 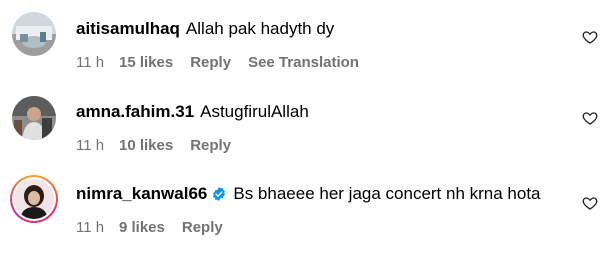 I want to click on likes-count-button: 15 likes, so click(x=146, y=62).